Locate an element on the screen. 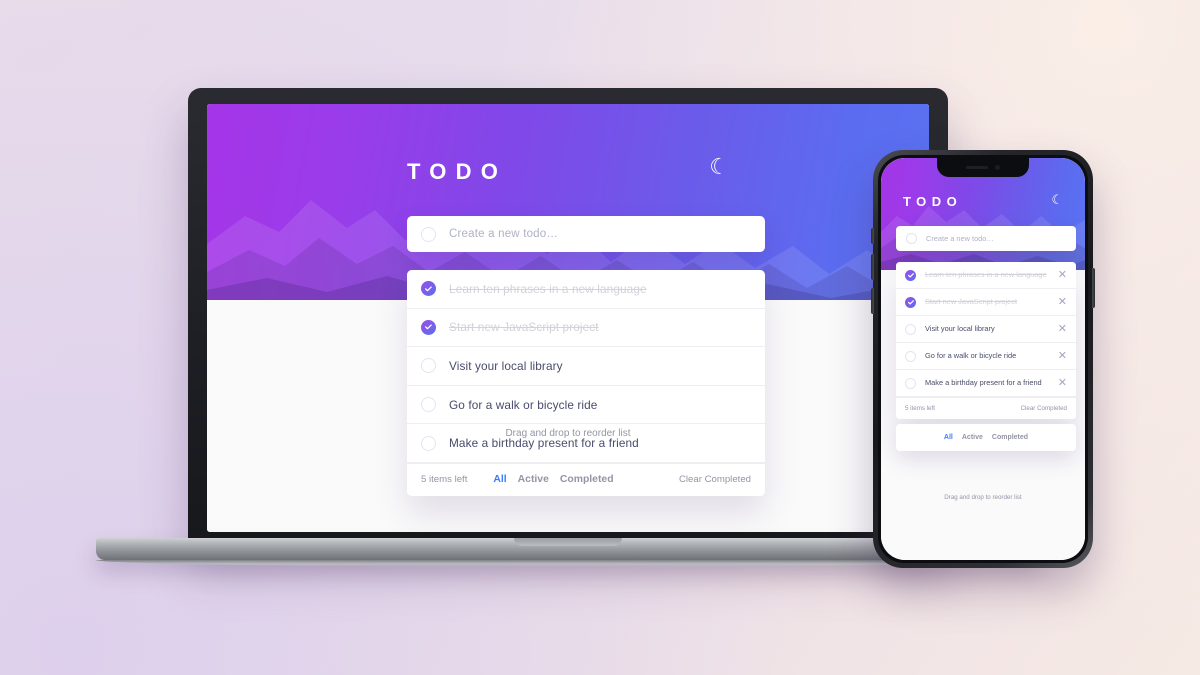 The width and height of the screenshot is (1200, 675). todo-item-2: Visit your local library ✕ is located at coordinates (986, 329).